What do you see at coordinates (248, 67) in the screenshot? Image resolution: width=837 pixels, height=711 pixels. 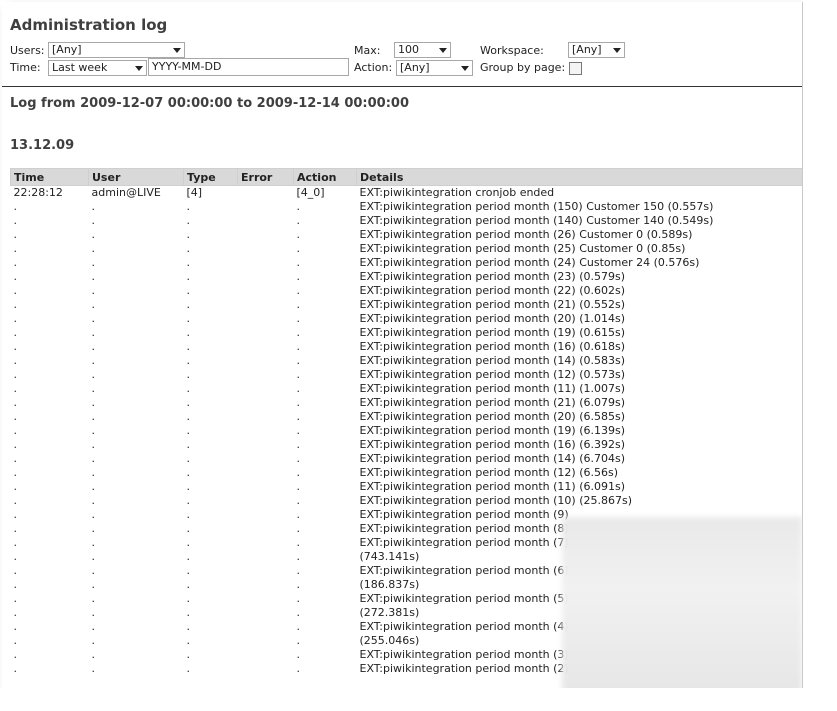 I see `date-input: YYYY-MM-DD` at bounding box center [248, 67].